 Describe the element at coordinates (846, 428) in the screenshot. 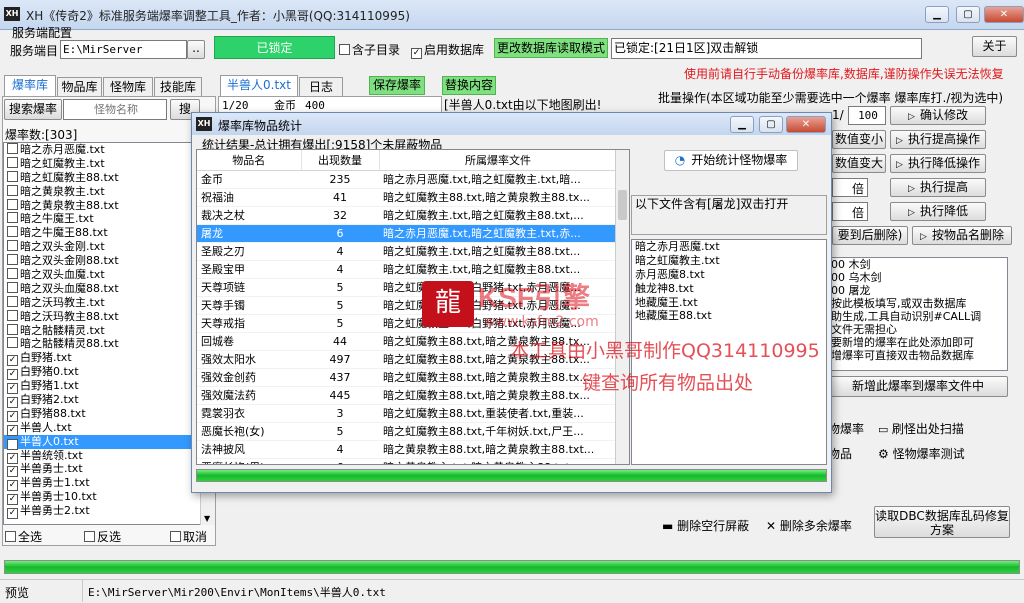

I see `monster-drop-label: 物爆率` at that location.